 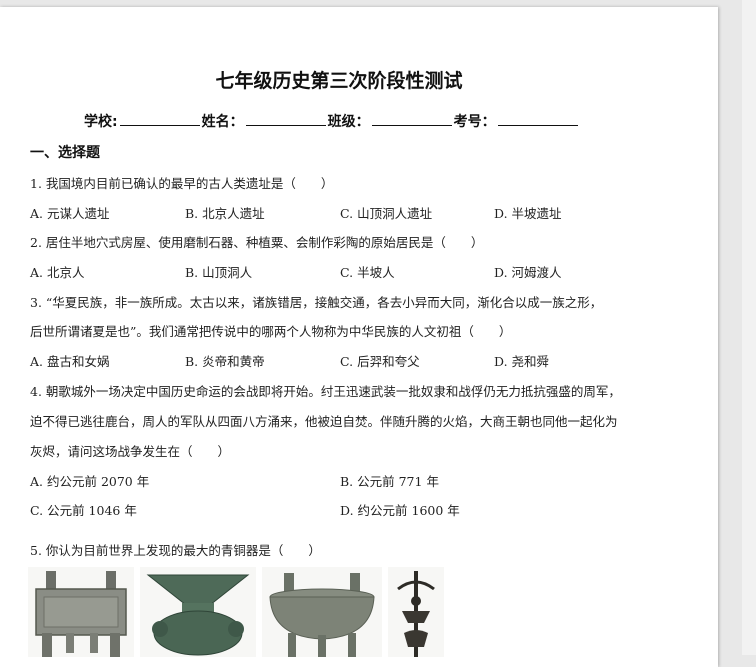 What do you see at coordinates (225, 361) in the screenshot?
I see `q3-option-b: B. 炎帝和黄帝` at bounding box center [225, 361].